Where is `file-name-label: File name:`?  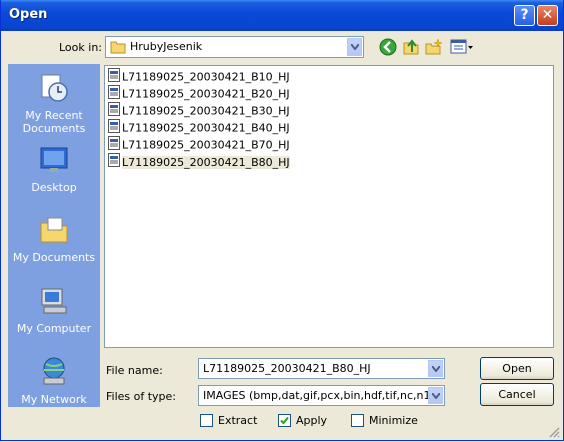 file-name-label: File name: is located at coordinates (134, 370).